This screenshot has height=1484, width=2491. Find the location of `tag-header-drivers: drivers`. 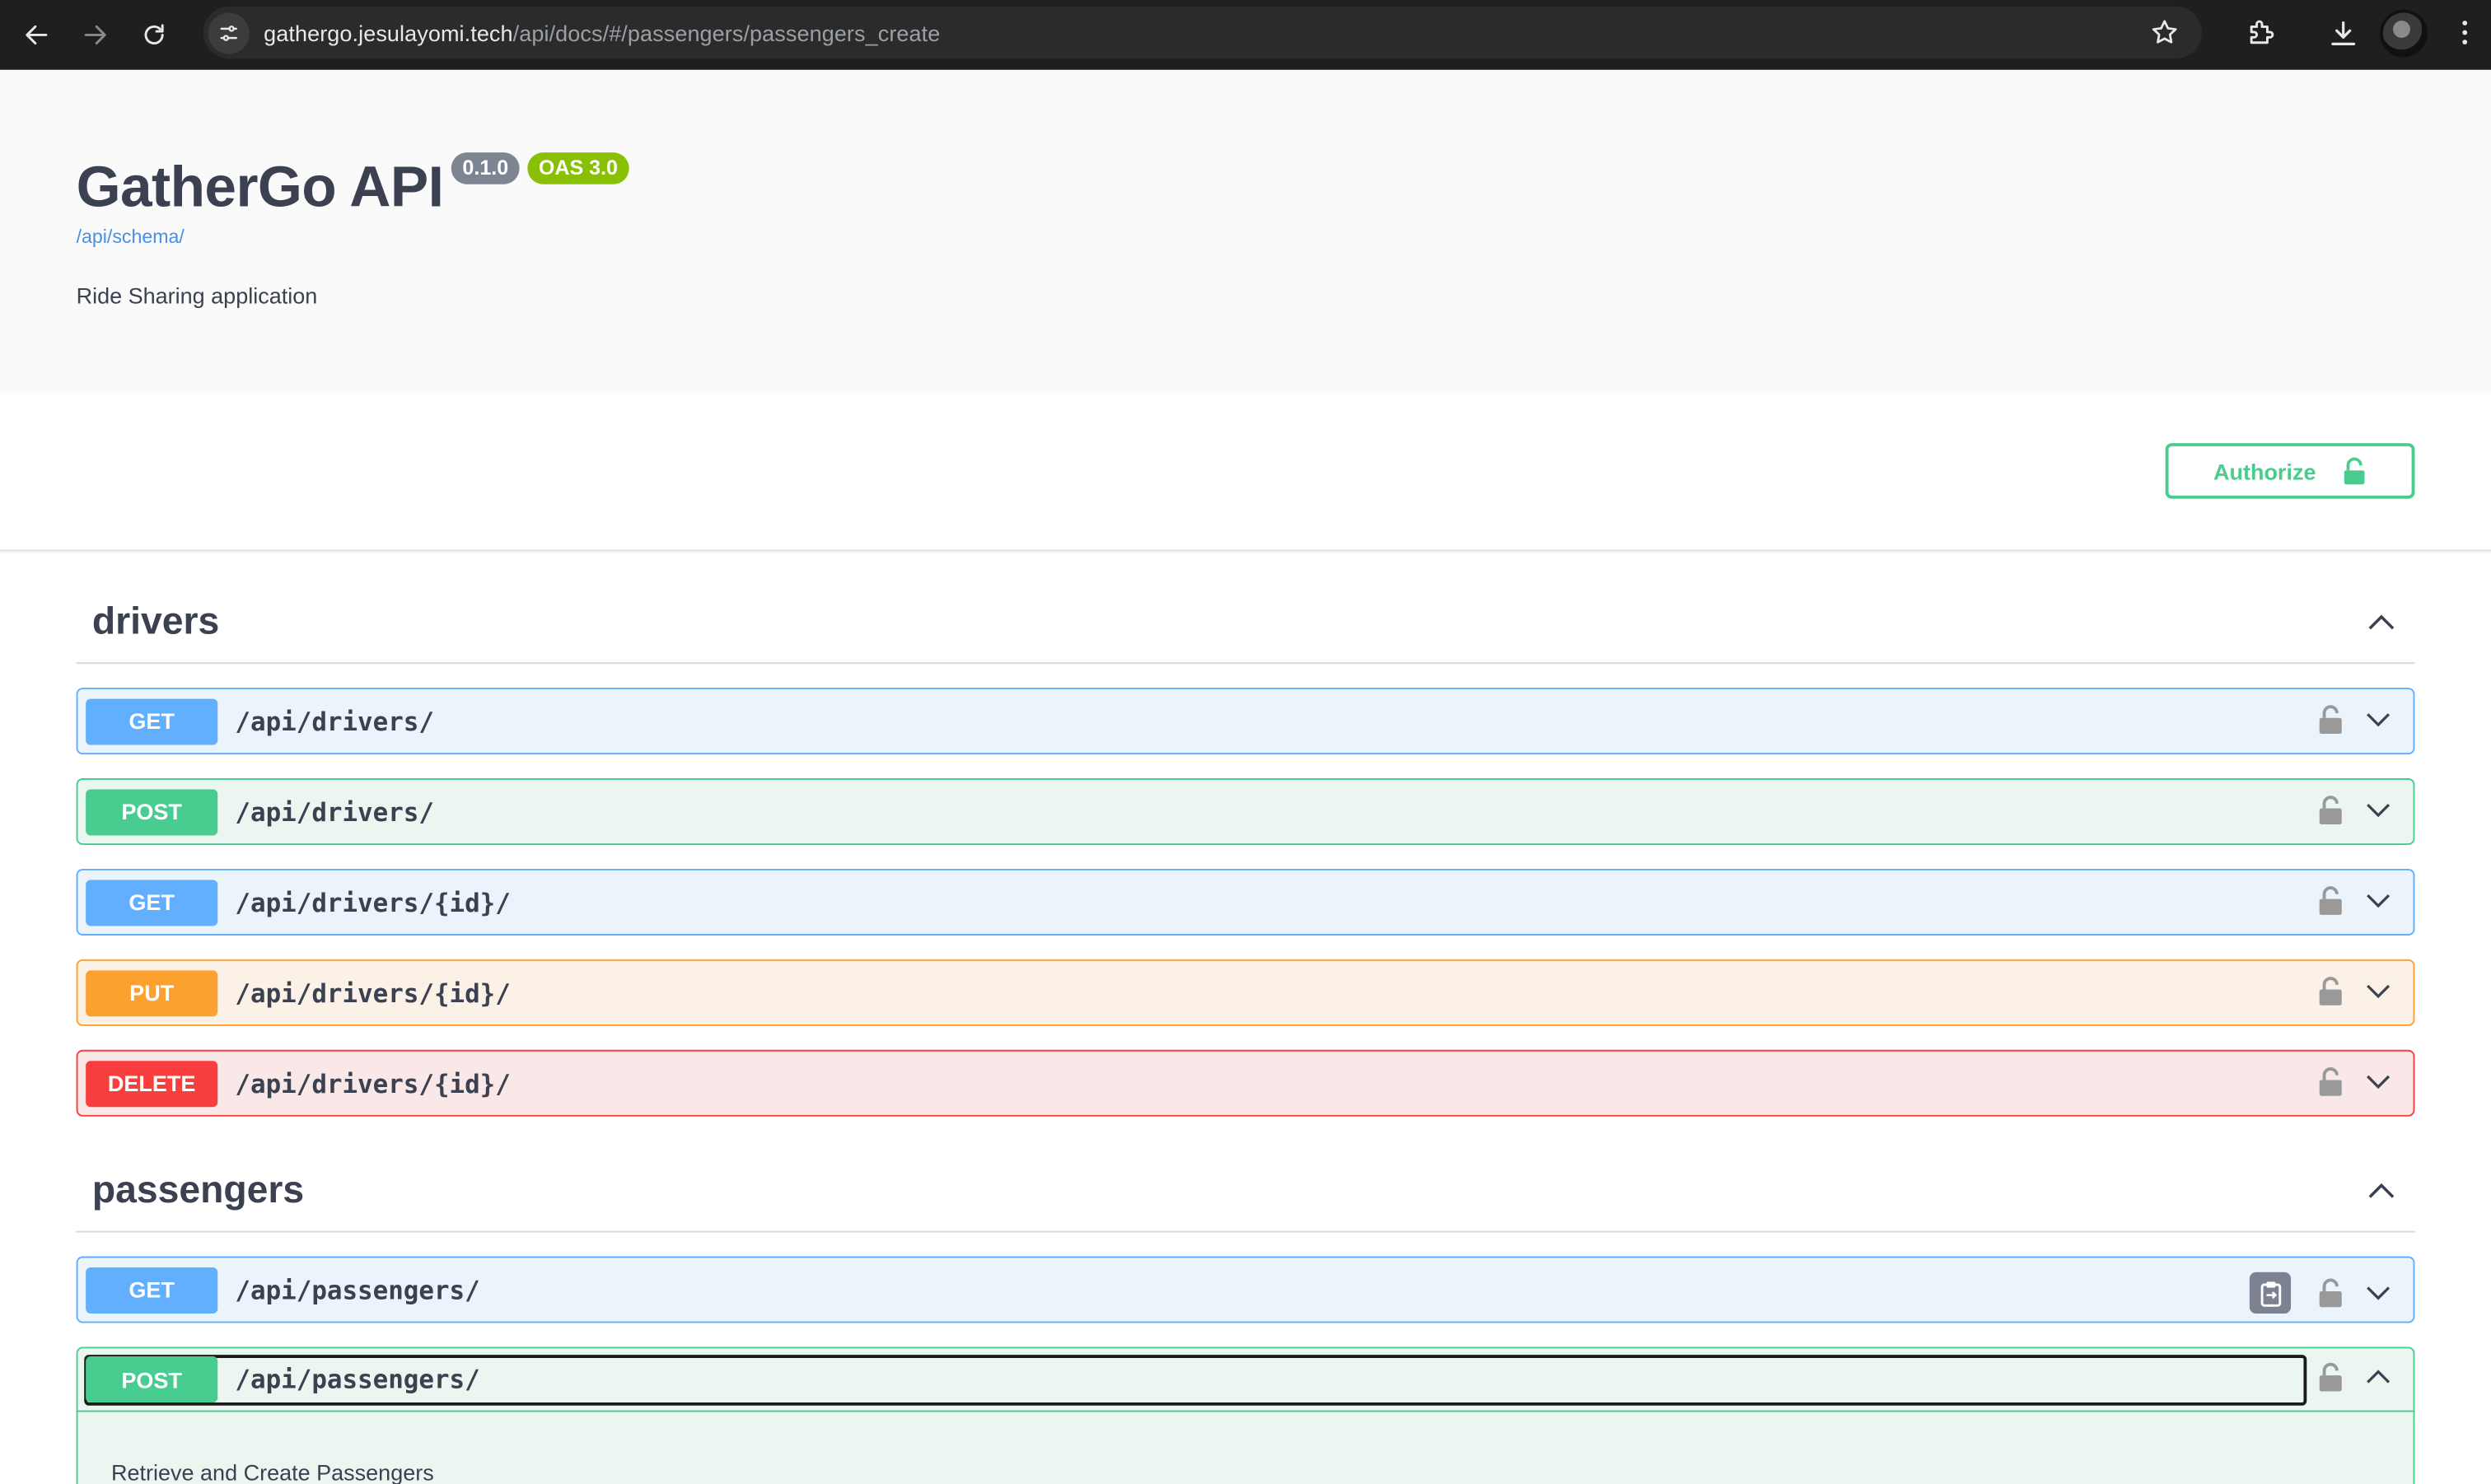

tag-header-drivers: drivers is located at coordinates (1245, 624).